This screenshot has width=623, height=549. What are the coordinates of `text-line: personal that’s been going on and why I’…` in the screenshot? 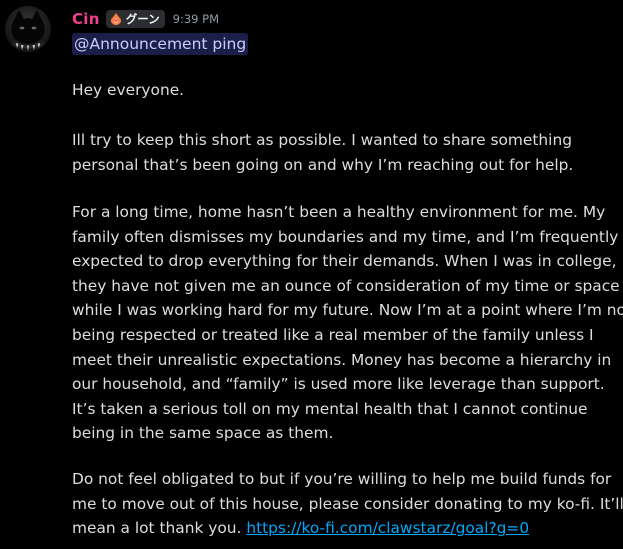 It's located at (323, 164).